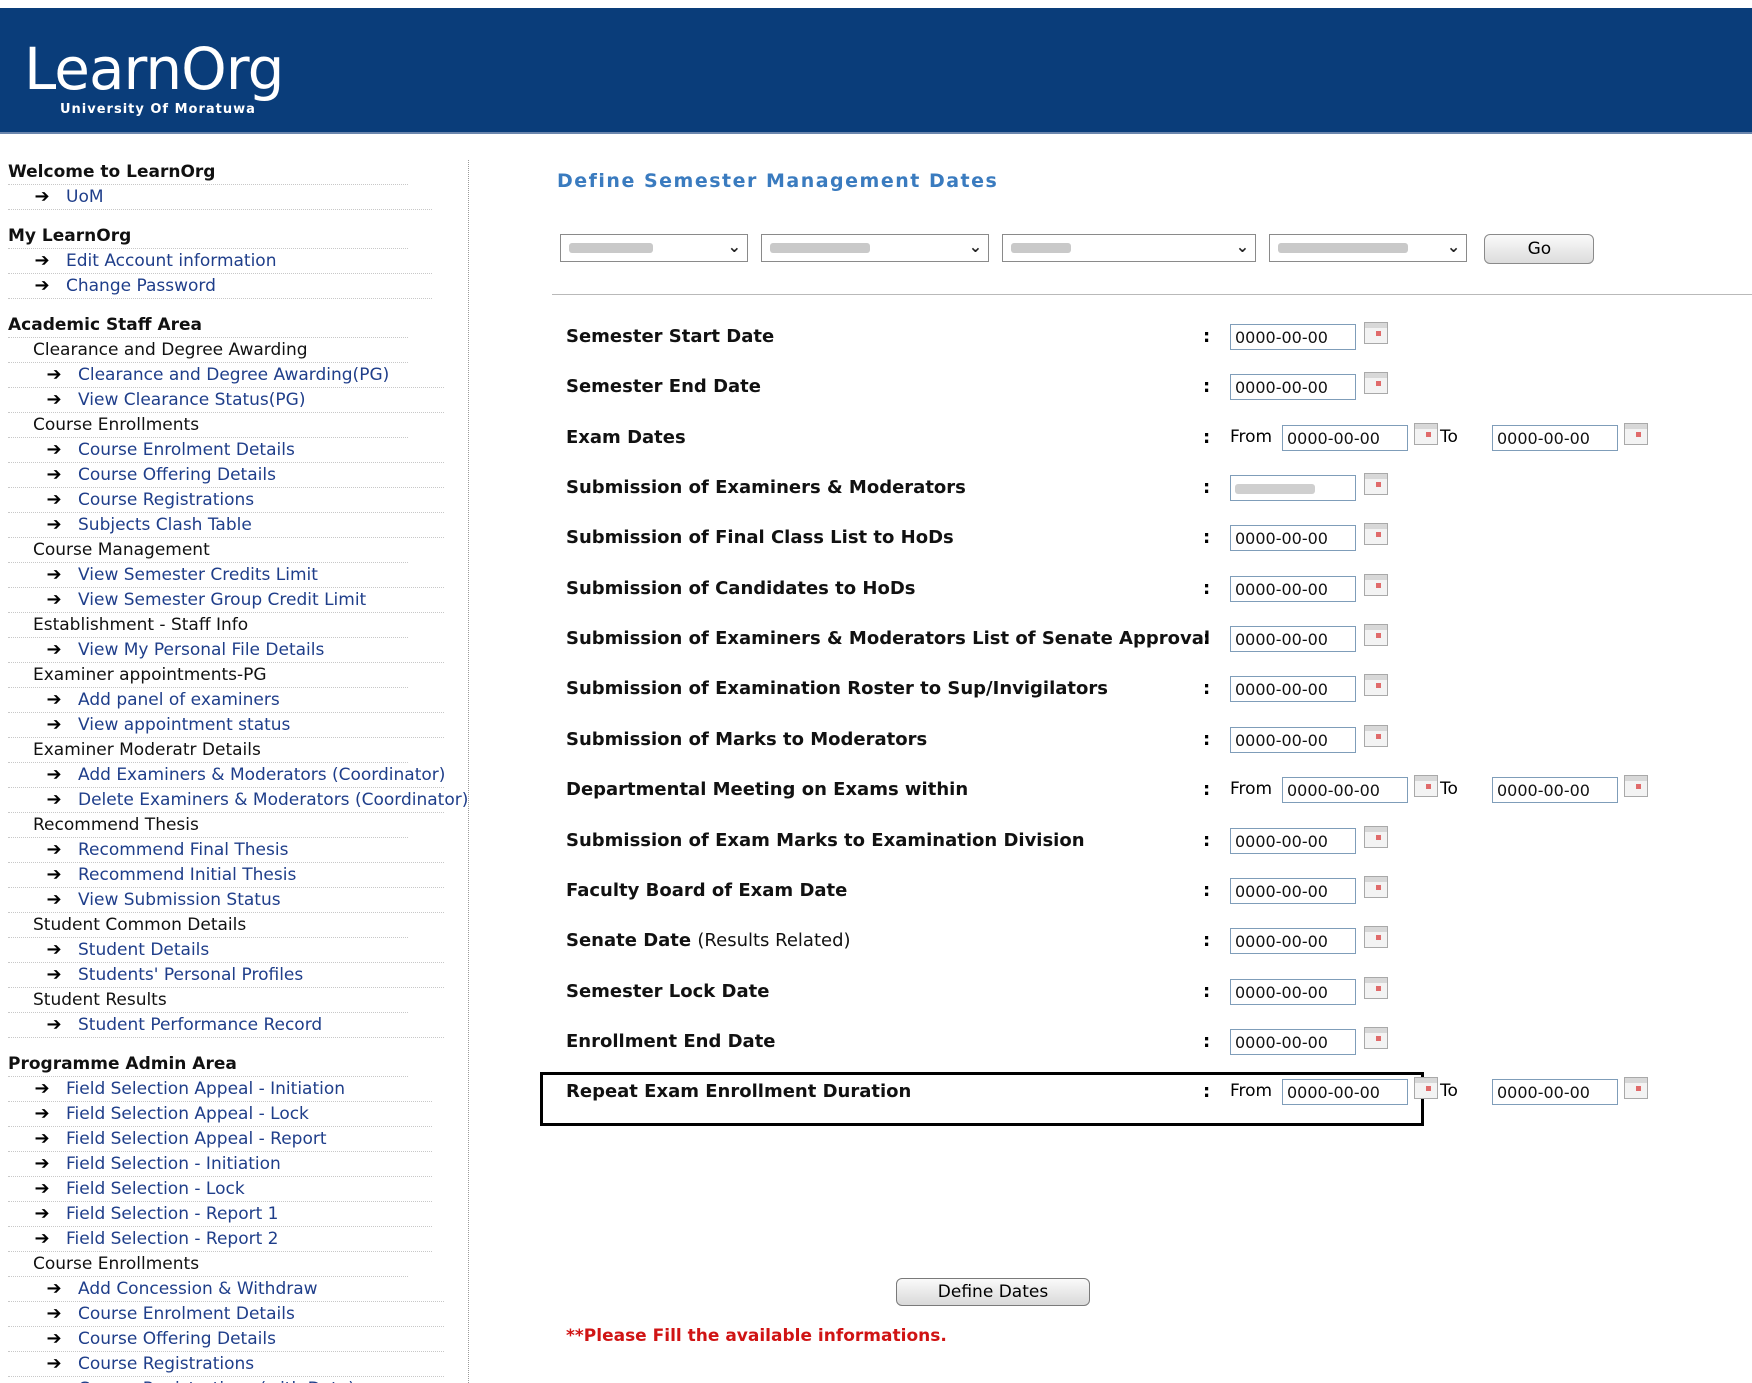 This screenshot has width=1752, height=1383. Describe the element at coordinates (1449, 436) in the screenshot. I see `to-label: To` at that location.